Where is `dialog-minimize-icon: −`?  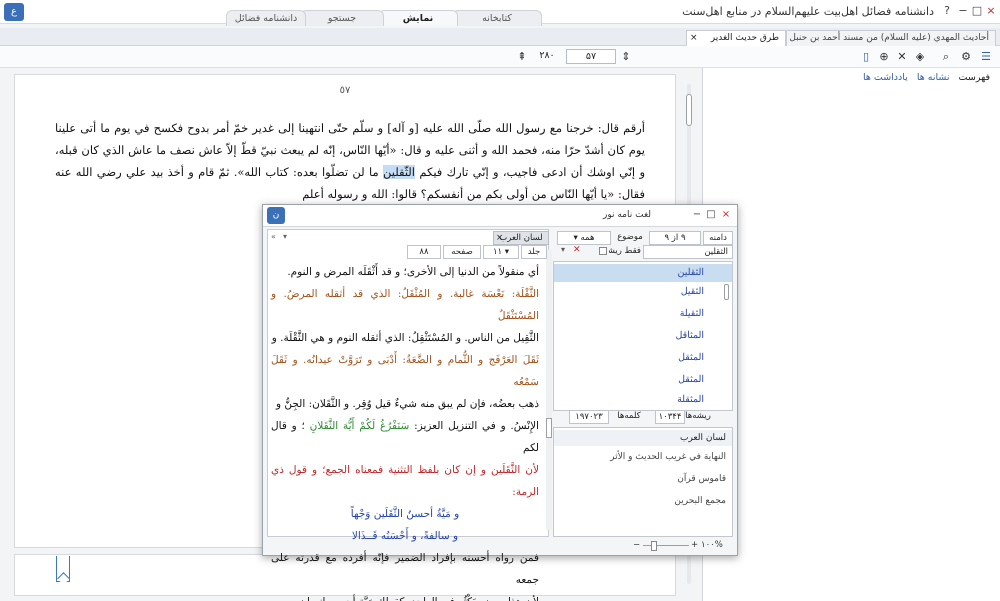 dialog-minimize-icon: − is located at coordinates (697, 214).